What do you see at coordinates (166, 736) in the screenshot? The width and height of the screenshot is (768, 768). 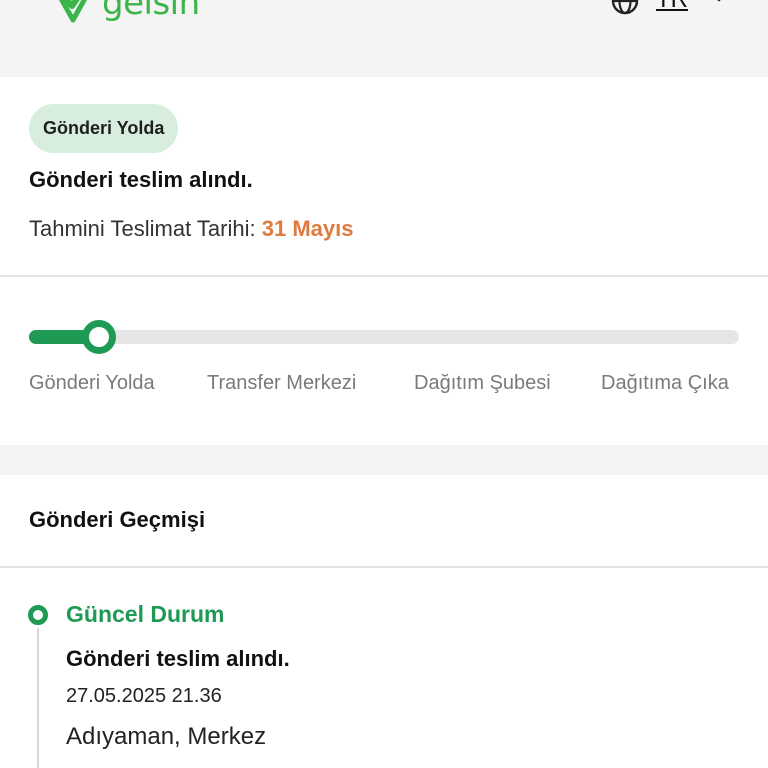 I see `event-location: Adıyaman, Merkez` at bounding box center [166, 736].